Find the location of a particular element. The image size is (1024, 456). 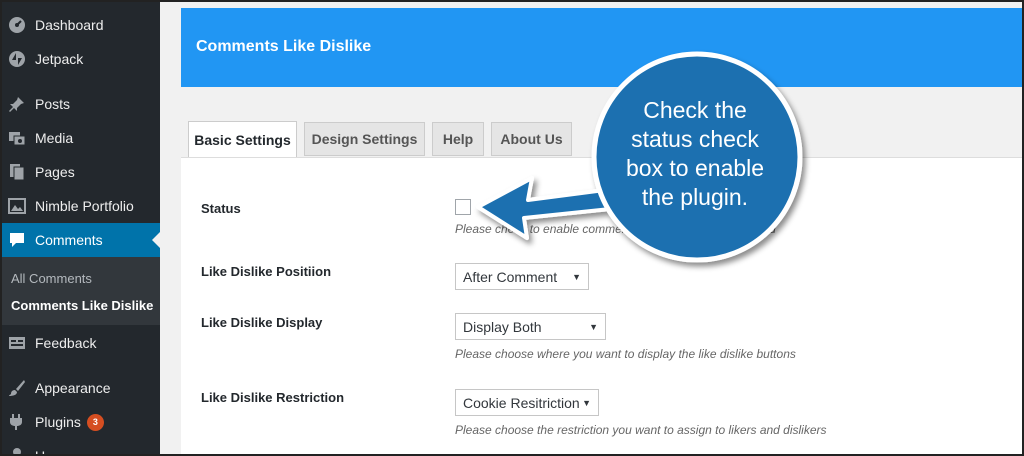

display-label: Like Dislike Display is located at coordinates (262, 322).